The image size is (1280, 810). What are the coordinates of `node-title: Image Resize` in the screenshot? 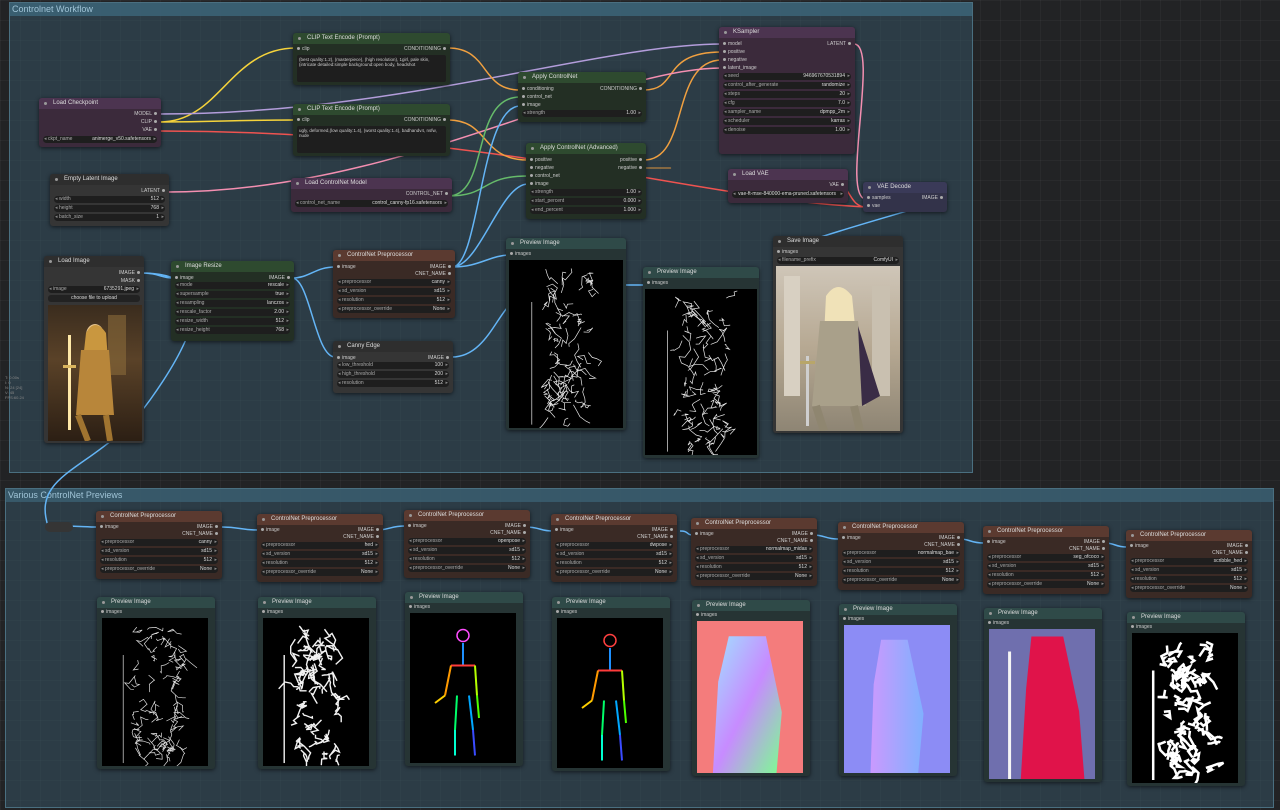 It's located at (232, 266).